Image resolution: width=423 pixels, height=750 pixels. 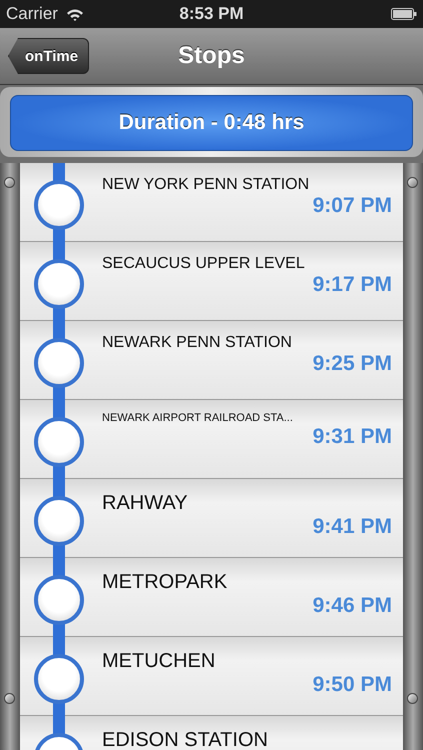 What do you see at coordinates (197, 342) in the screenshot?
I see `stop-name: NEWARK PENN STATION` at bounding box center [197, 342].